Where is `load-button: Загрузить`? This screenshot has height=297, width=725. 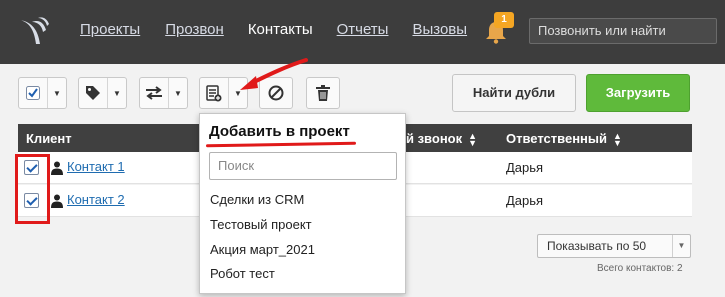
load-button: Загрузить is located at coordinates (638, 93).